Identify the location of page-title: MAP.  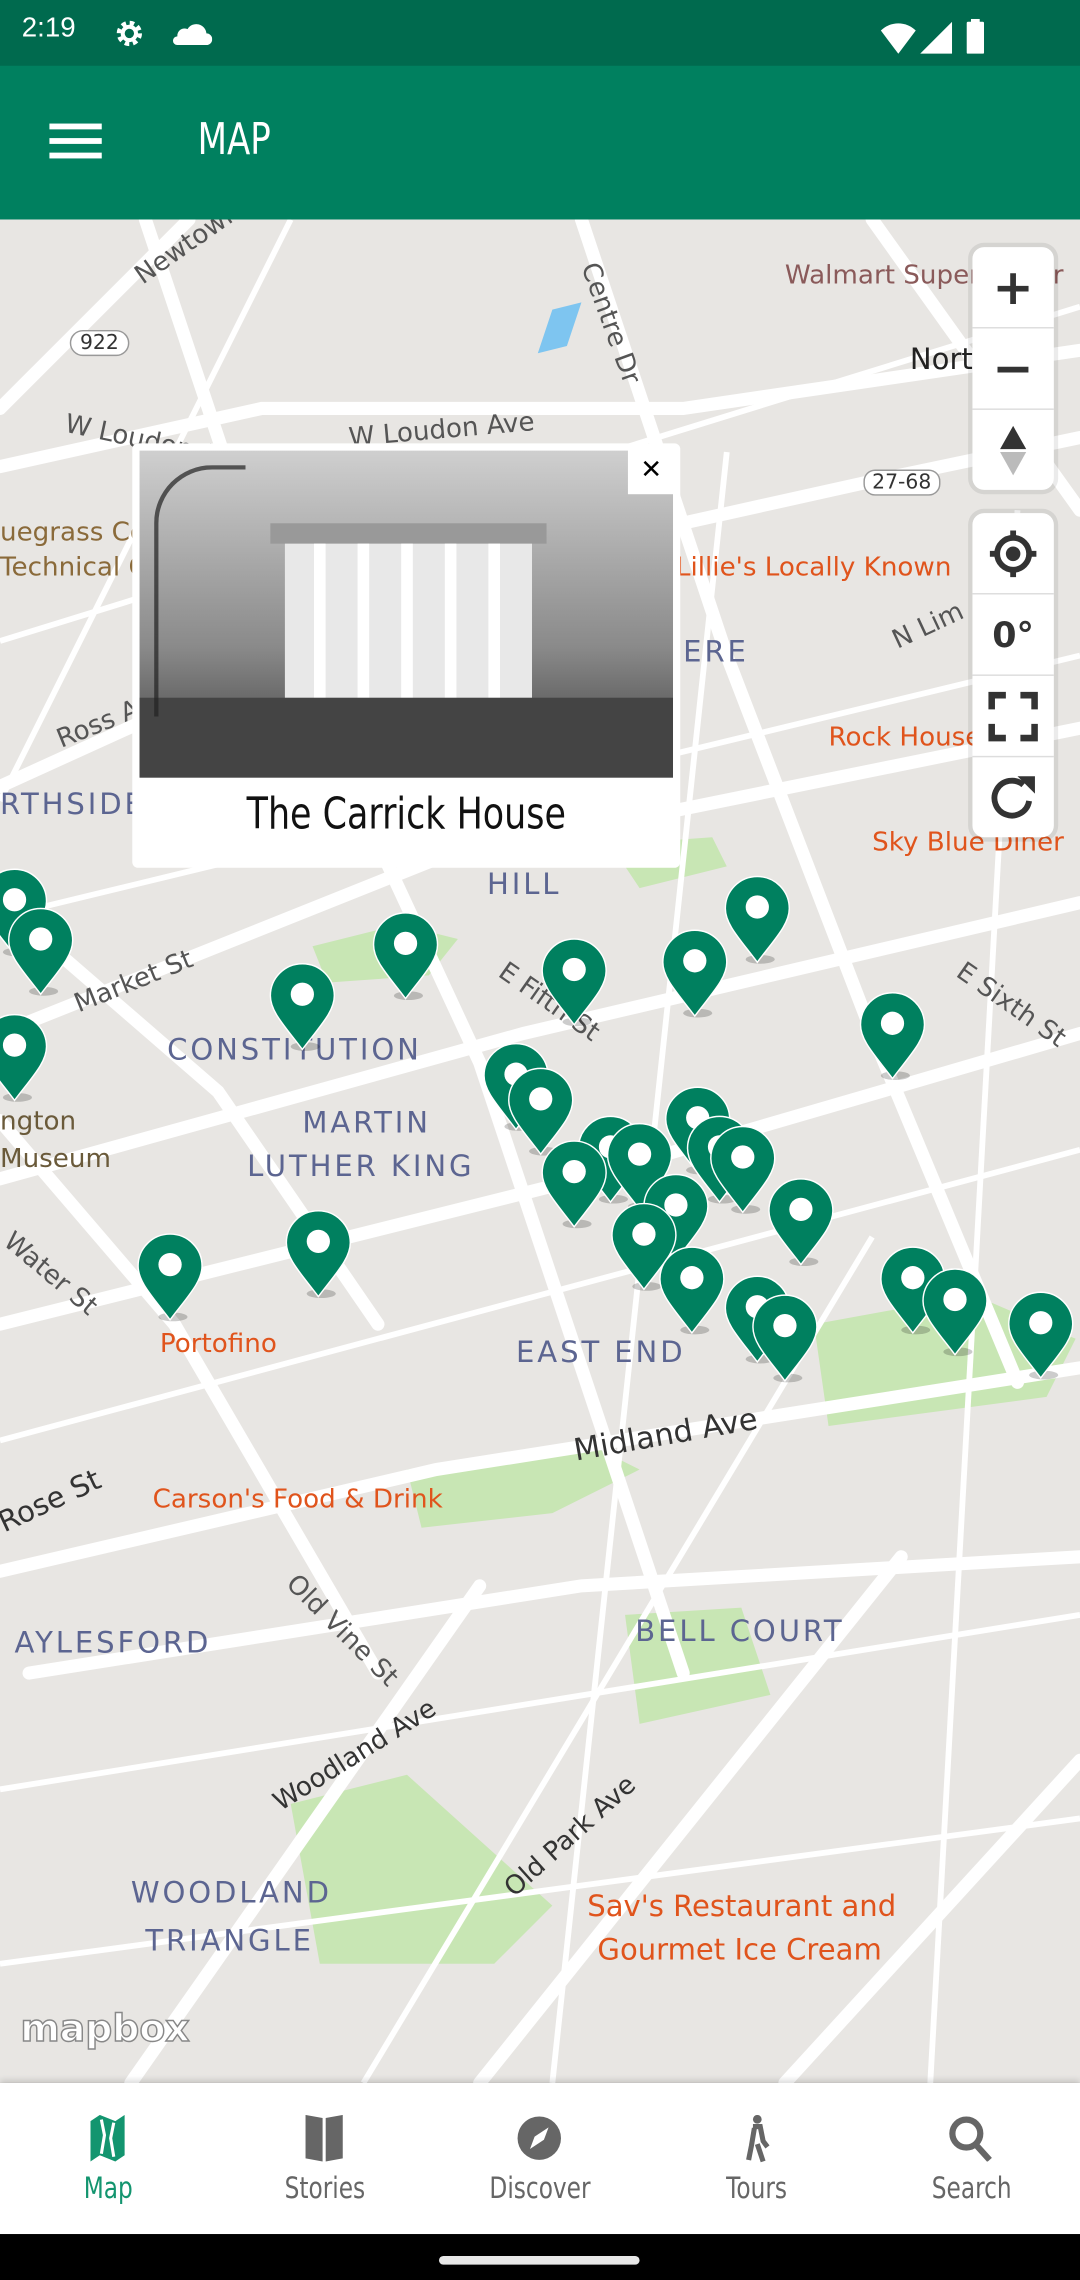
(234, 140).